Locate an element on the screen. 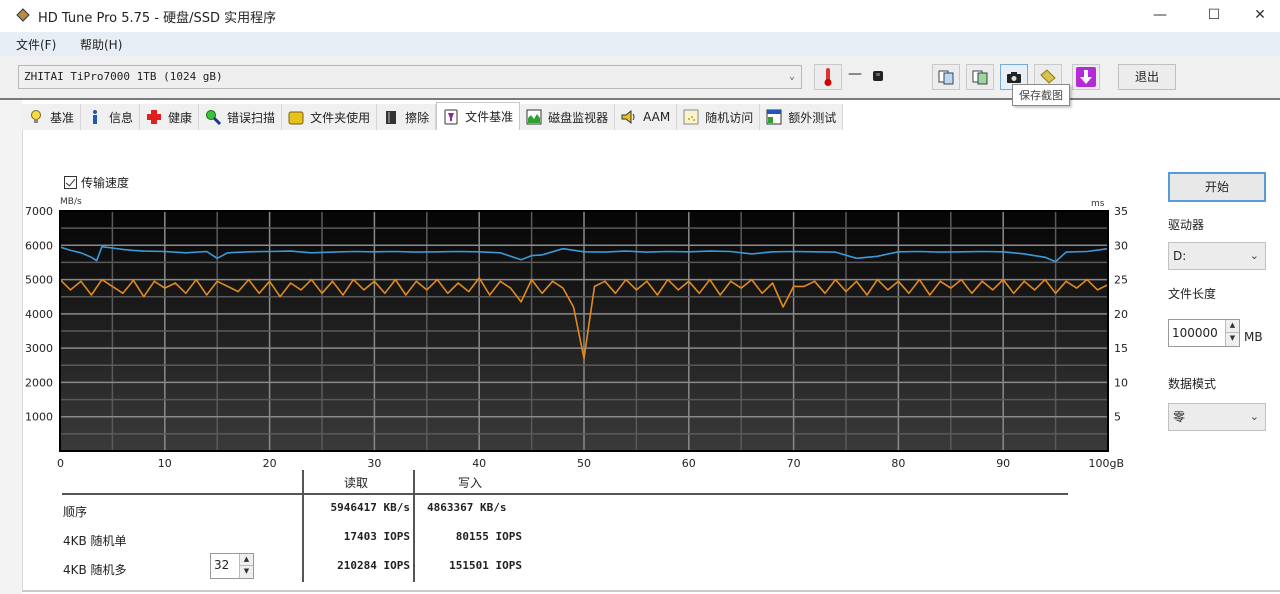  y2-tick-label: 35 is located at coordinates (1121, 211).